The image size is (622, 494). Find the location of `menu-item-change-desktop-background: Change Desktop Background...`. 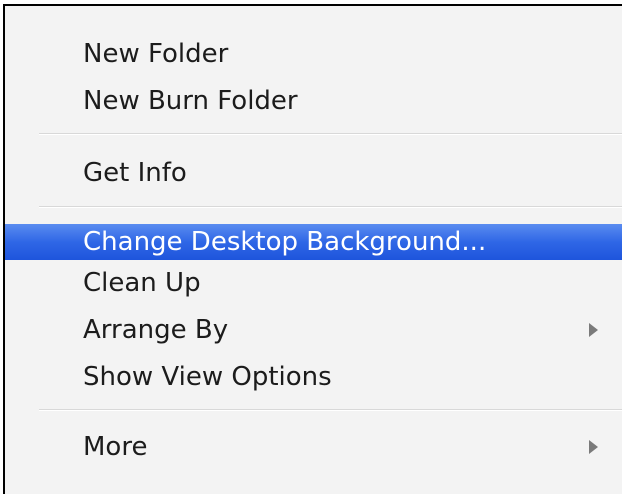

menu-item-change-desktop-background: Change Desktop Background... is located at coordinates (313, 242).